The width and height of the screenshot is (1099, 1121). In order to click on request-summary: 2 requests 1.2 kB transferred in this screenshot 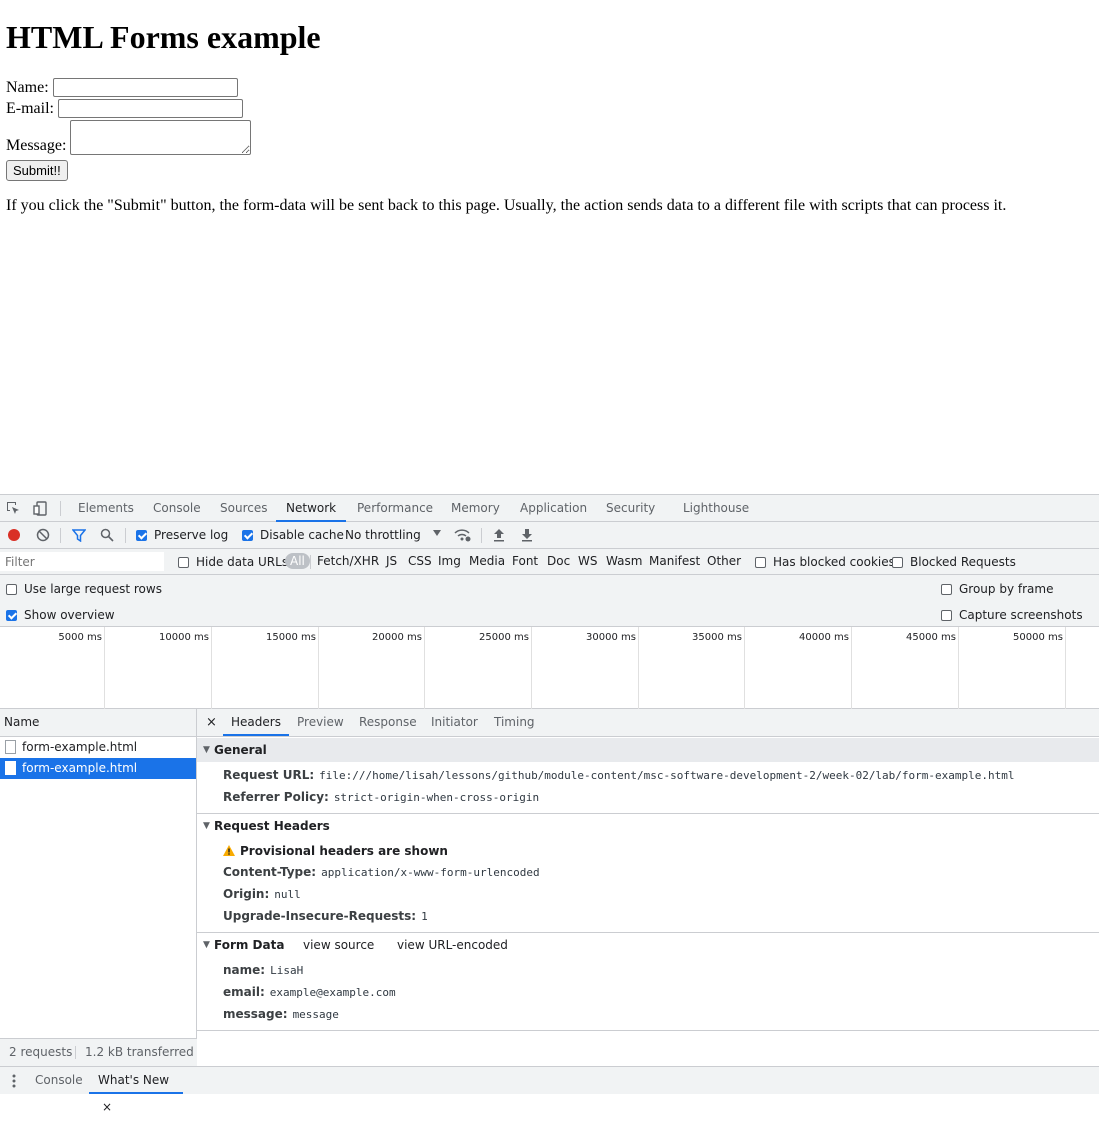, I will do `click(98, 1052)`.